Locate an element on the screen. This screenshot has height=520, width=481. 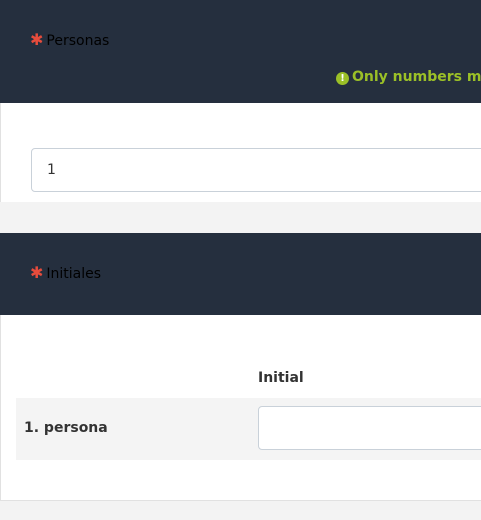
row-label-persona-1: 1. persona is located at coordinates (66, 428).